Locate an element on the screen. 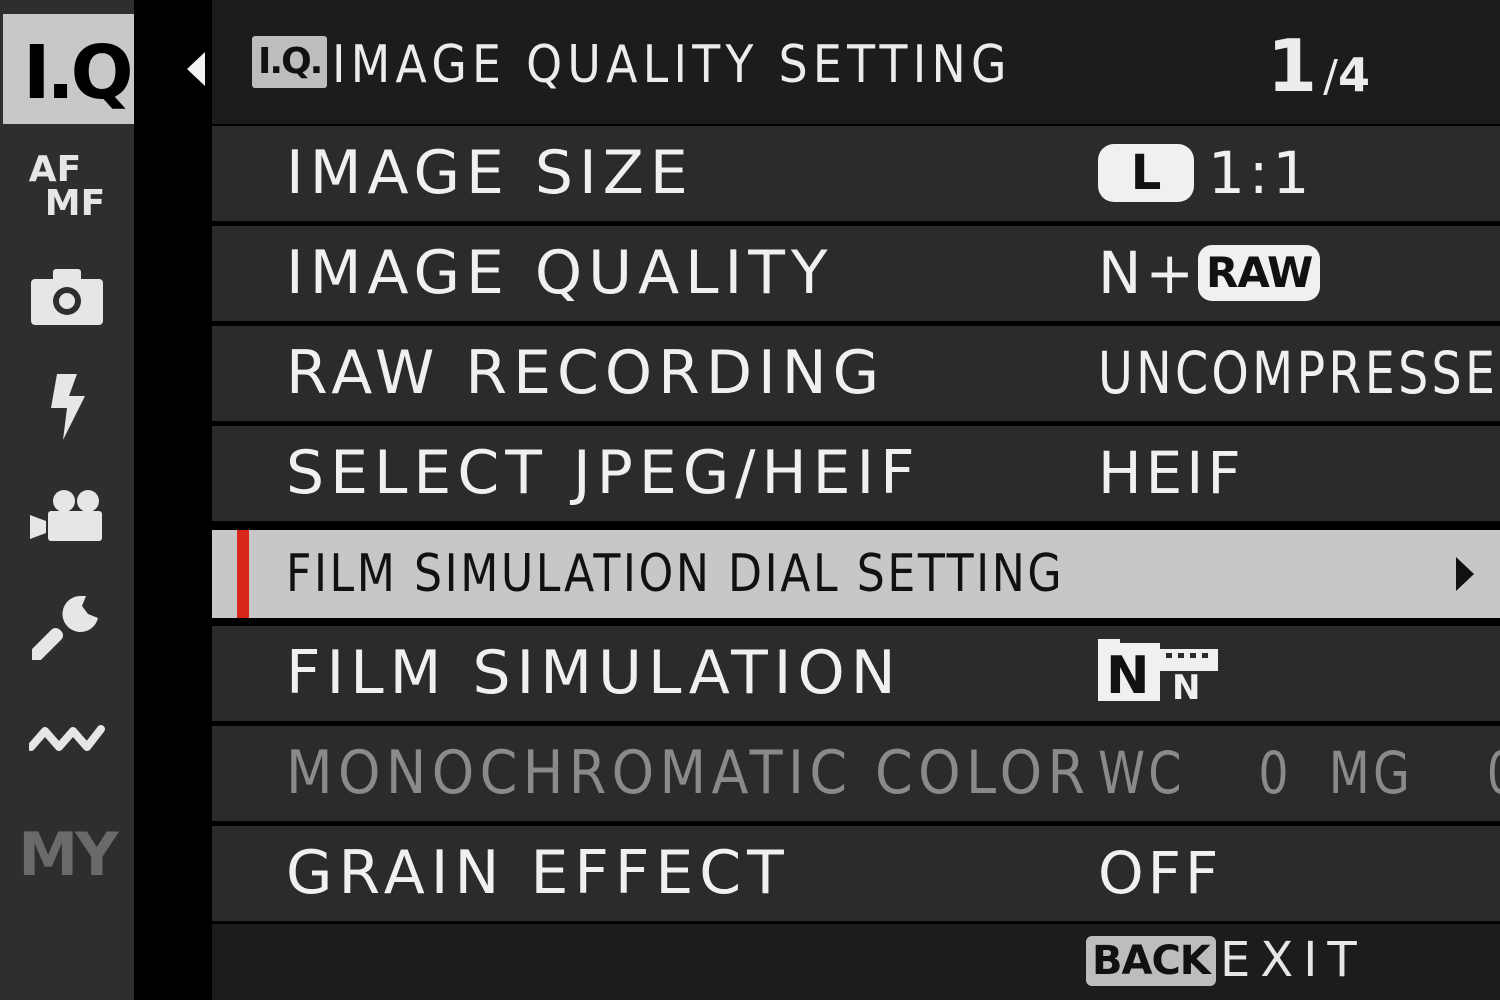 The width and height of the screenshot is (1500, 1000). sidebar-tab-movie is located at coordinates (67, 517).